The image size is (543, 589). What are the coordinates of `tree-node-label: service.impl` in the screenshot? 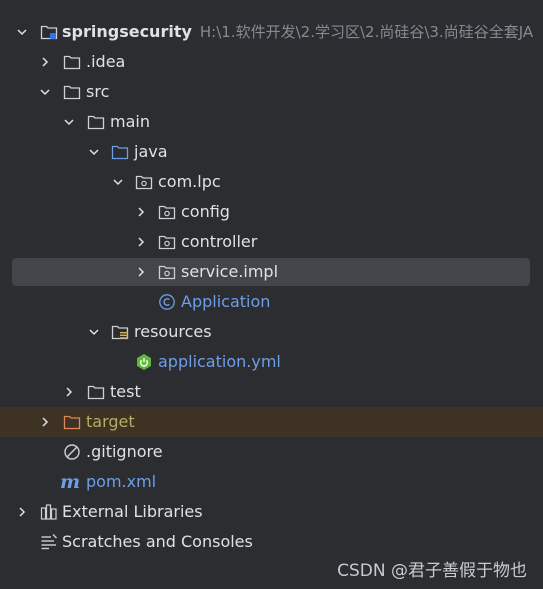 It's located at (230, 271).